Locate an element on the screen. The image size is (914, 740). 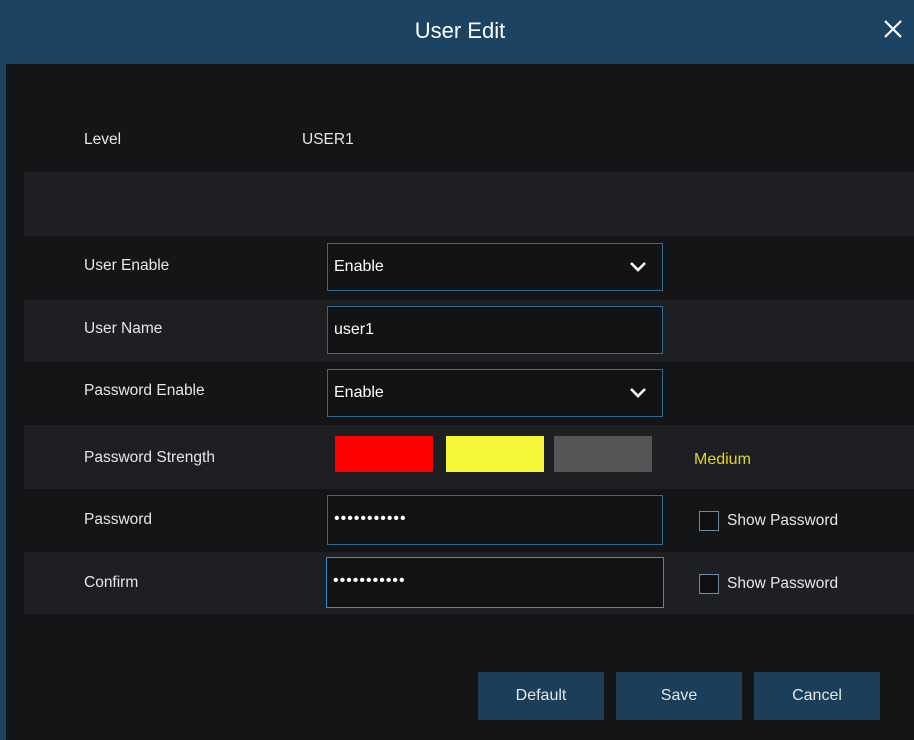
show-confirm-password-checkbox is located at coordinates (709, 584).